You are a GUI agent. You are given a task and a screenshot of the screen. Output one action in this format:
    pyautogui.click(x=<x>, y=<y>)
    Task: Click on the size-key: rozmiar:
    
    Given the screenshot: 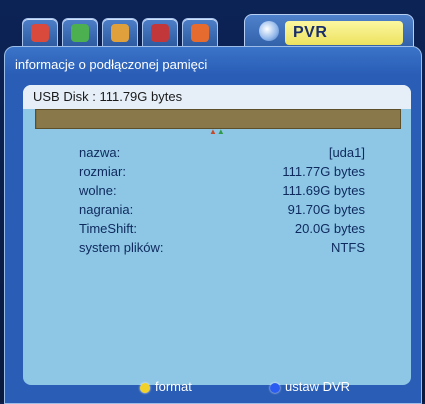 What is the action you would take?
    pyautogui.click(x=102, y=171)
    